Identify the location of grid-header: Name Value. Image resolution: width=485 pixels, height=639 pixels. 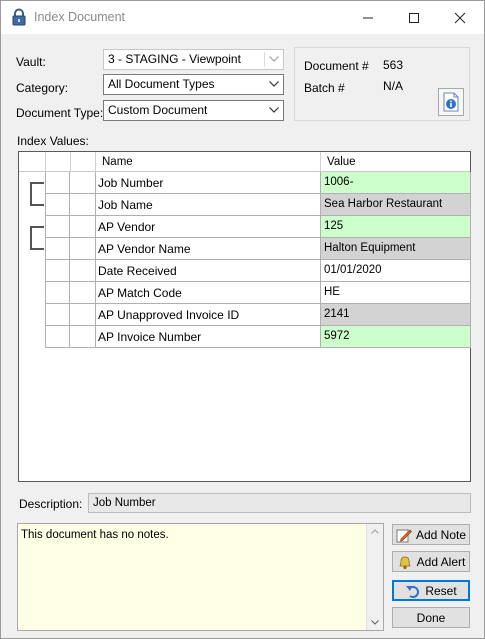
(244, 162).